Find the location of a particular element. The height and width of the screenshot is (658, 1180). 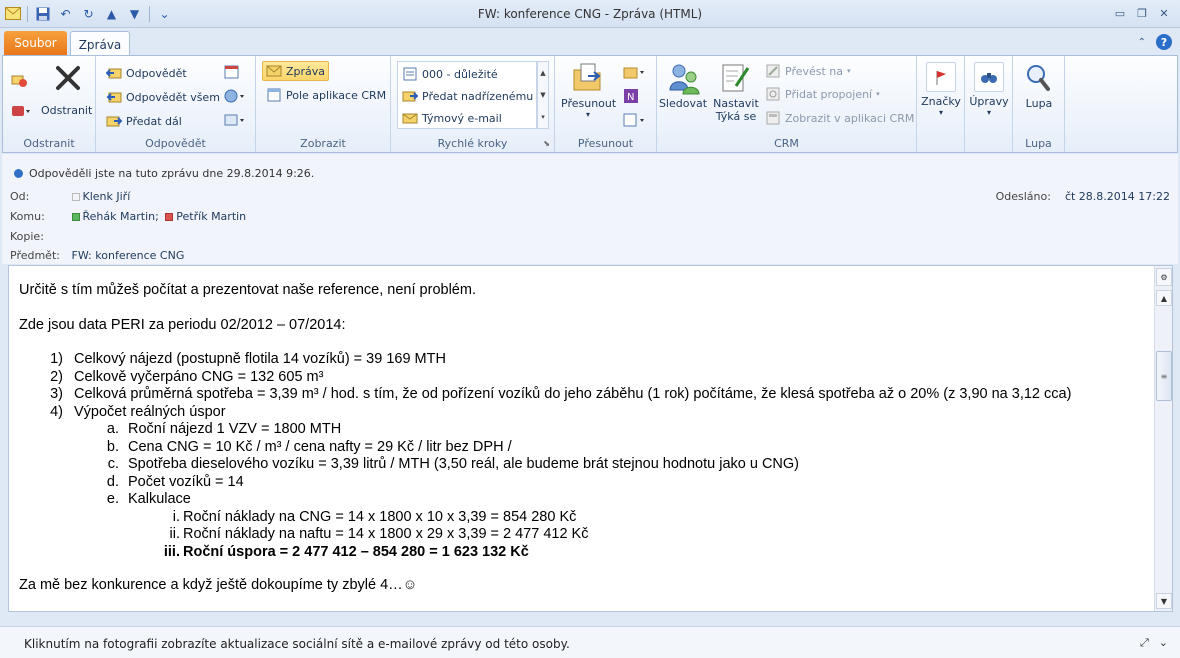

ignore-icon is located at coordinates (19, 80).